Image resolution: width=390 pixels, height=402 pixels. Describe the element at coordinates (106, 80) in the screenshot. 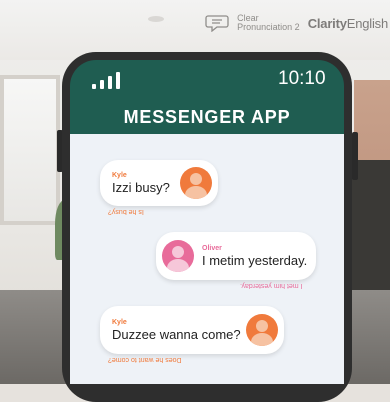

I see `signal-bars-icon` at that location.